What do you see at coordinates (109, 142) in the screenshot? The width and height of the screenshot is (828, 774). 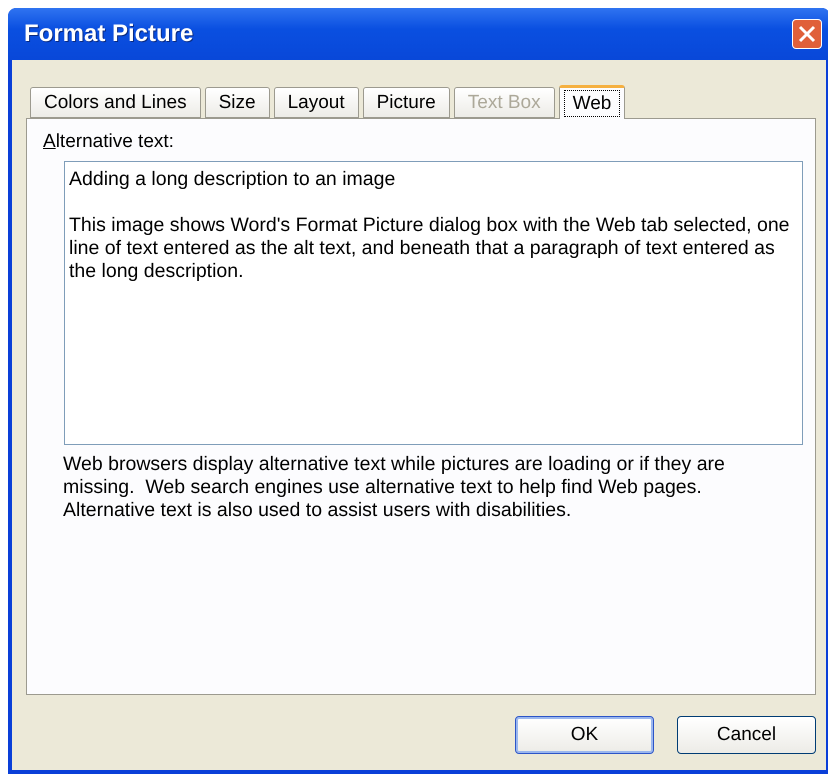 I see `field-label: Alternative text:` at bounding box center [109, 142].